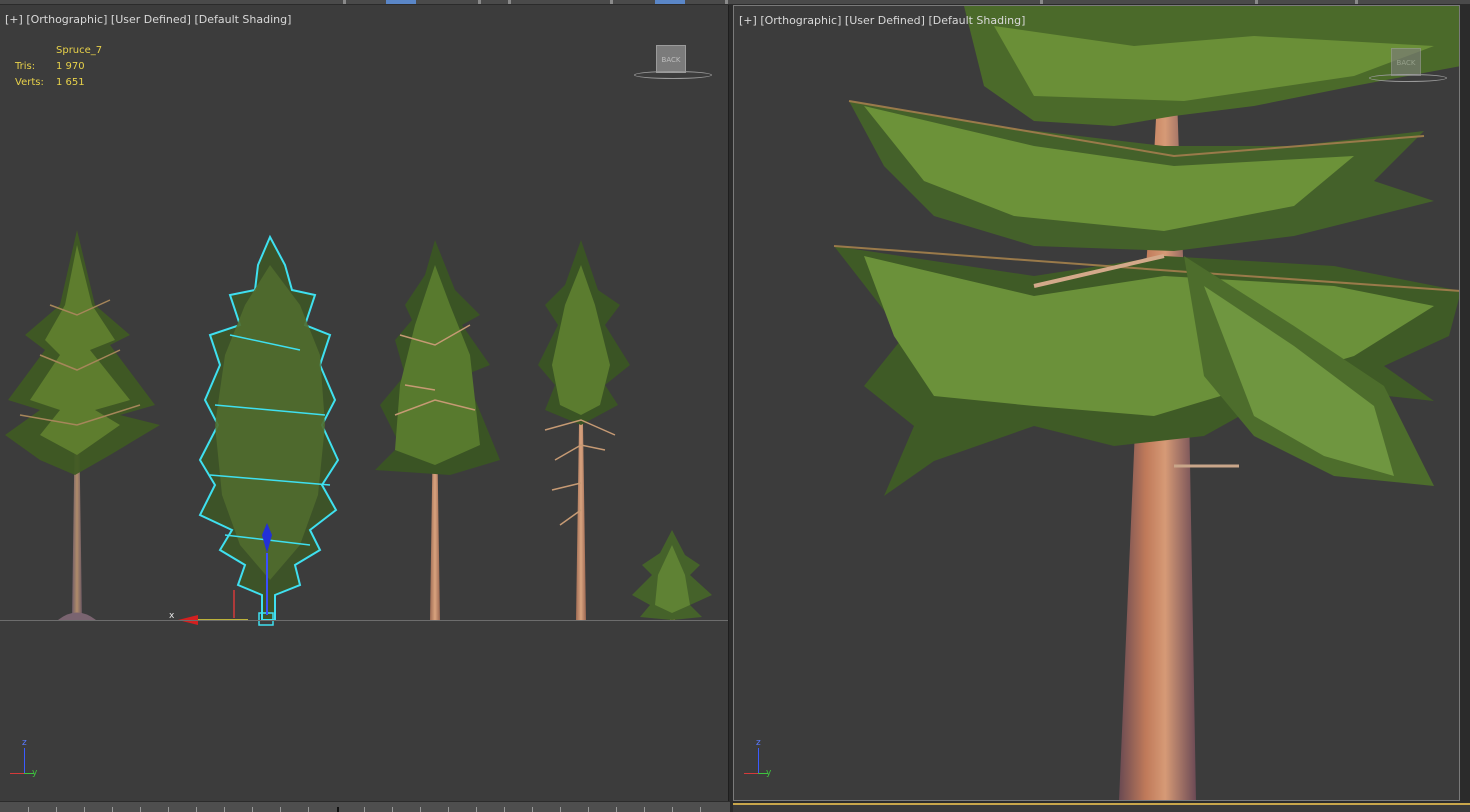 The image size is (1470, 812). Describe the element at coordinates (364, 620) in the screenshot. I see `ground-grid-line` at that location.